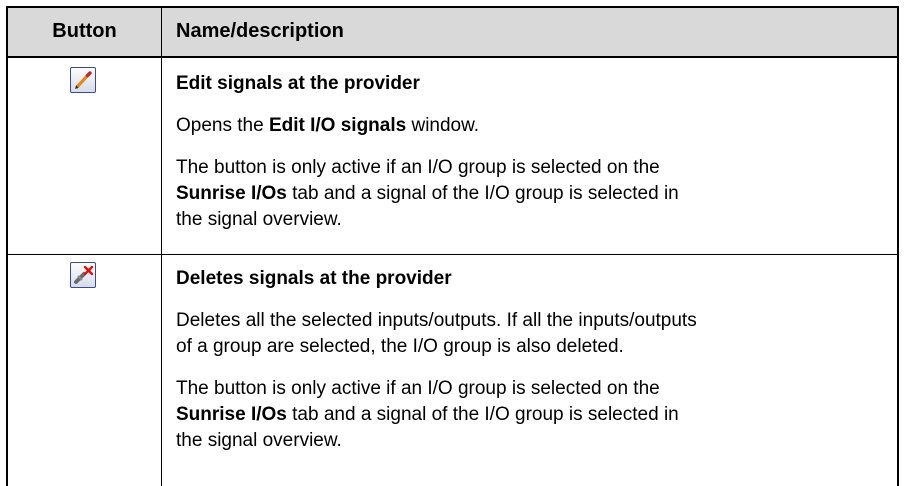 The height and width of the screenshot is (486, 907). I want to click on row-divider, so click(452, 254).